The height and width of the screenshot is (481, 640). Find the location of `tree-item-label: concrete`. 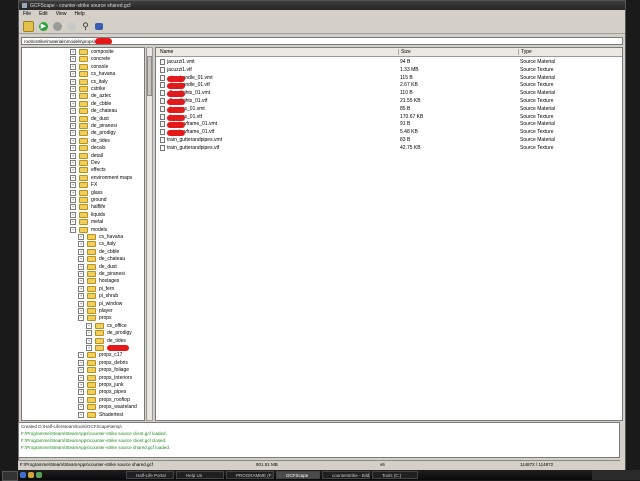

tree-item-label: concrete is located at coordinates (101, 59).